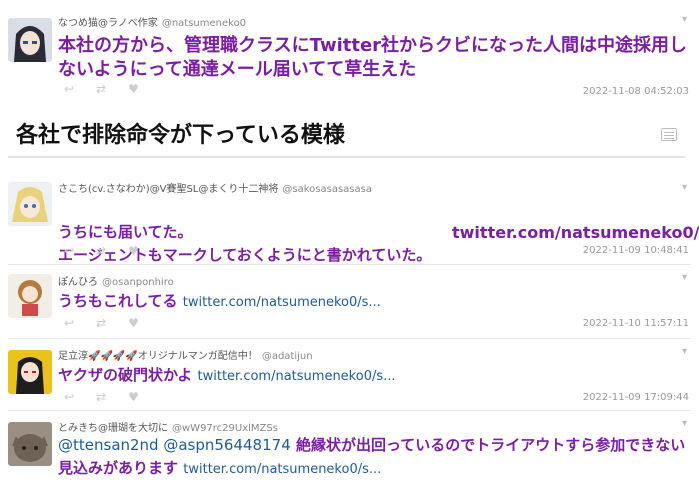 The image size is (699, 485). What do you see at coordinates (635, 91) in the screenshot?
I see `tweet-timestamp: 2022-11-08 04:52:03` at bounding box center [635, 91].